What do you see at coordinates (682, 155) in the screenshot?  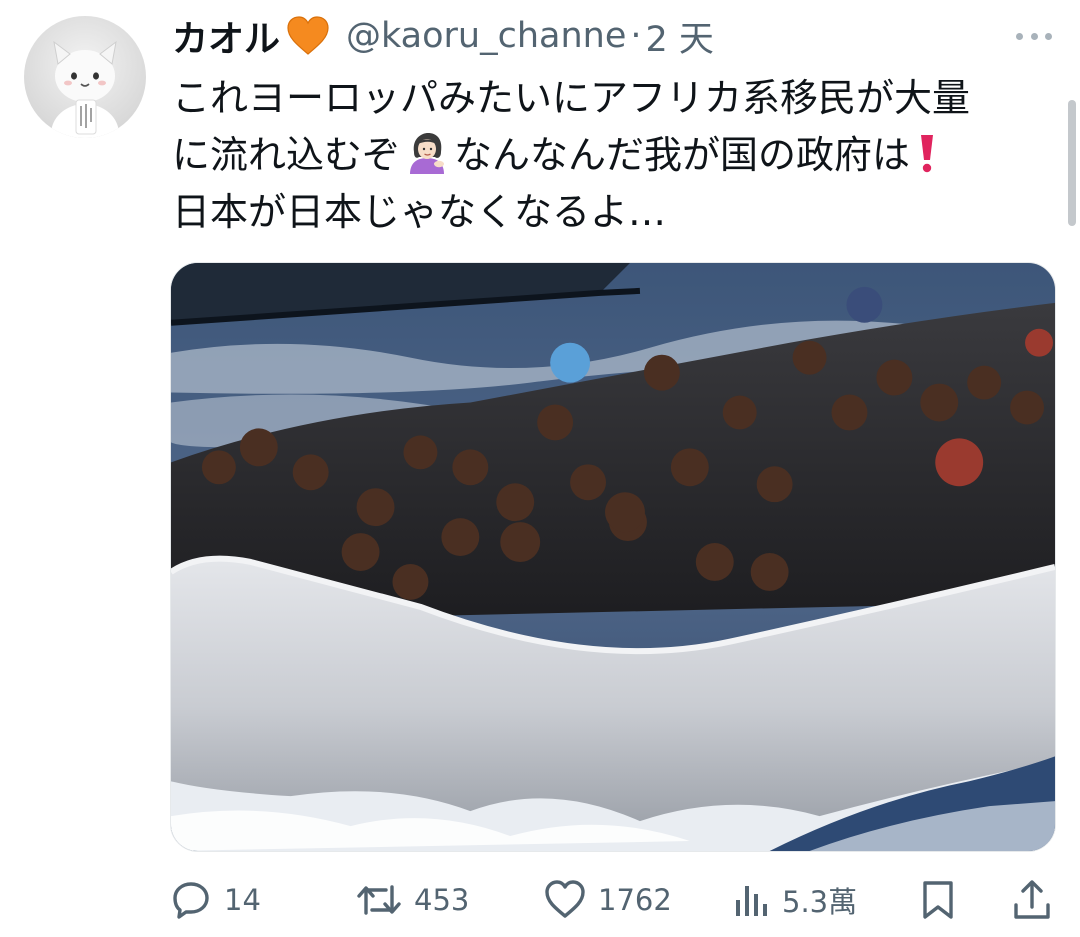 I see `tweet-text-segment: なんなんだ我が国の政府は` at bounding box center [682, 155].